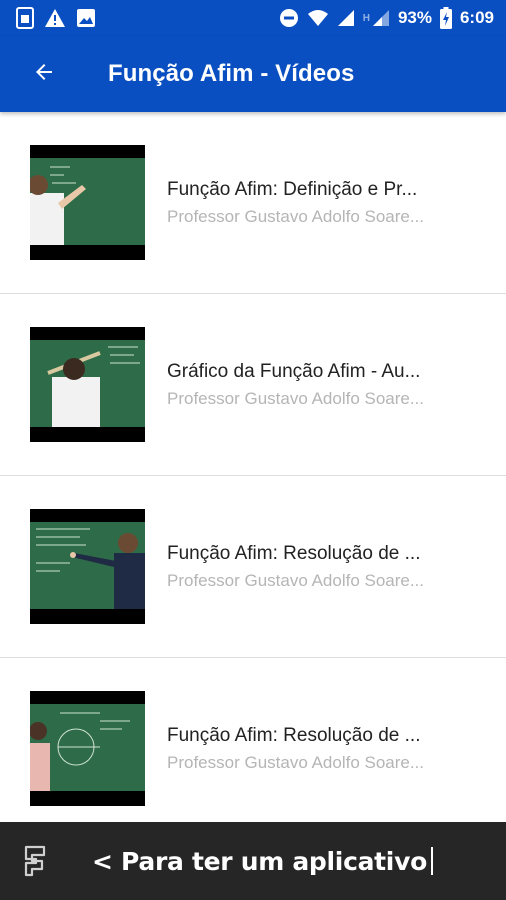 The image size is (506, 900). I want to click on back-button, so click(44, 74).